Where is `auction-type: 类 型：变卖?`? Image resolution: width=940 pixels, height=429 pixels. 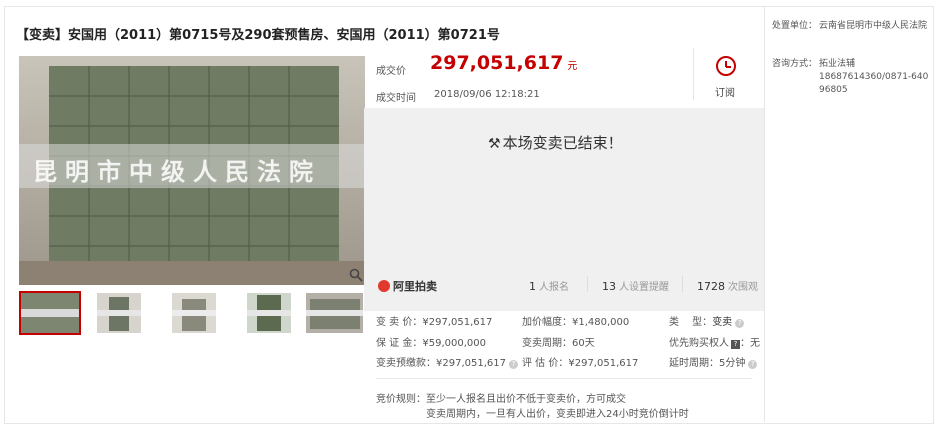 auction-type: 类 型：变卖? is located at coordinates (707, 320).